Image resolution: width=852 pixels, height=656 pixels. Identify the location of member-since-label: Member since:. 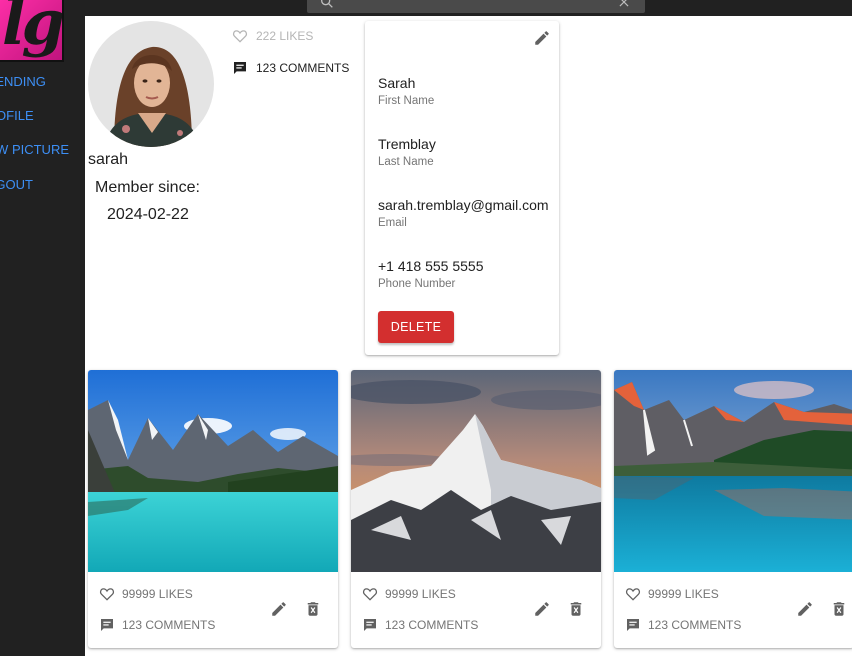
(147, 187).